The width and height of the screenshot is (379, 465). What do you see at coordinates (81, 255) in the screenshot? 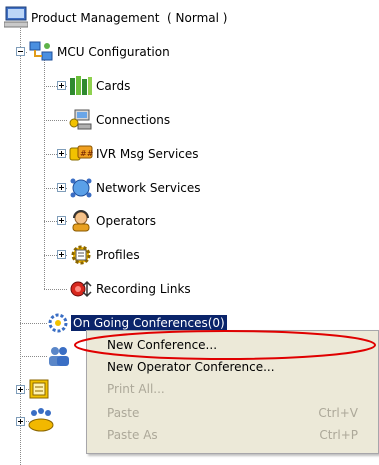
I see `profiles-gear-icon` at bounding box center [81, 255].